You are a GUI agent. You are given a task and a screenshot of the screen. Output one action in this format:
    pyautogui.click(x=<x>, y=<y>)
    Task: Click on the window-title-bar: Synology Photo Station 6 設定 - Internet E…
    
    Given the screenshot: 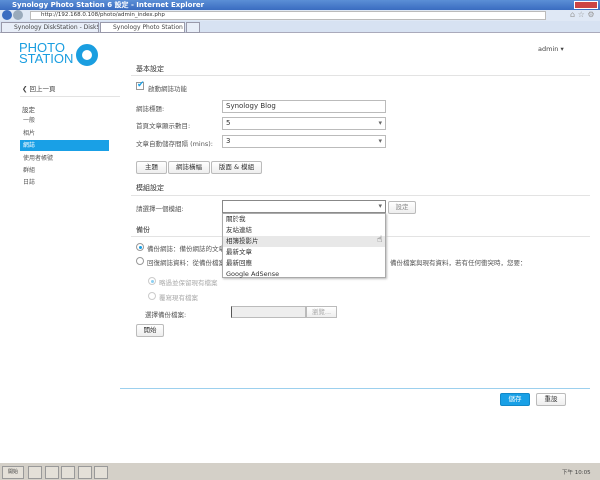 What is the action you would take?
    pyautogui.click(x=300, y=5)
    